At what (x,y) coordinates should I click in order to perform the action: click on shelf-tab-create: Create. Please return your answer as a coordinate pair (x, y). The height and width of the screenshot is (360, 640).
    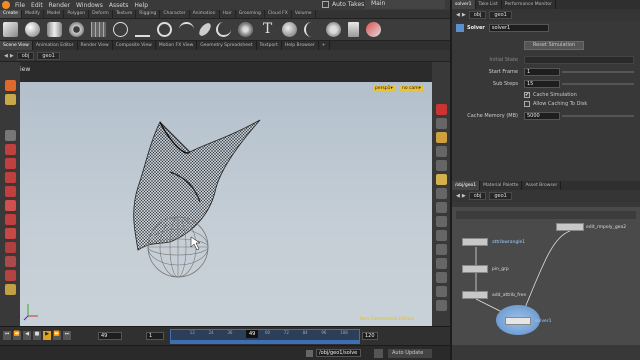
    Looking at the image, I should click on (11, 14).